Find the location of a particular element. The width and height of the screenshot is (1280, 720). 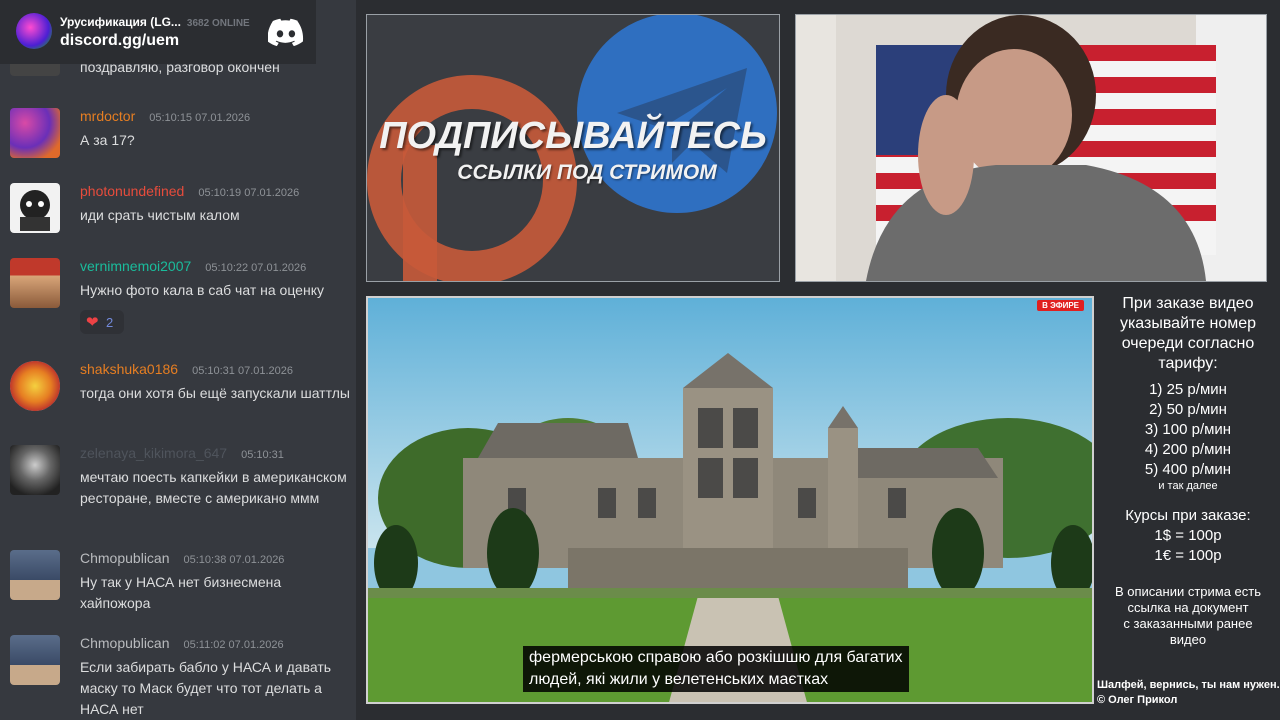

timestamp: 05:10:38 07.01.2026 is located at coordinates (234, 560).